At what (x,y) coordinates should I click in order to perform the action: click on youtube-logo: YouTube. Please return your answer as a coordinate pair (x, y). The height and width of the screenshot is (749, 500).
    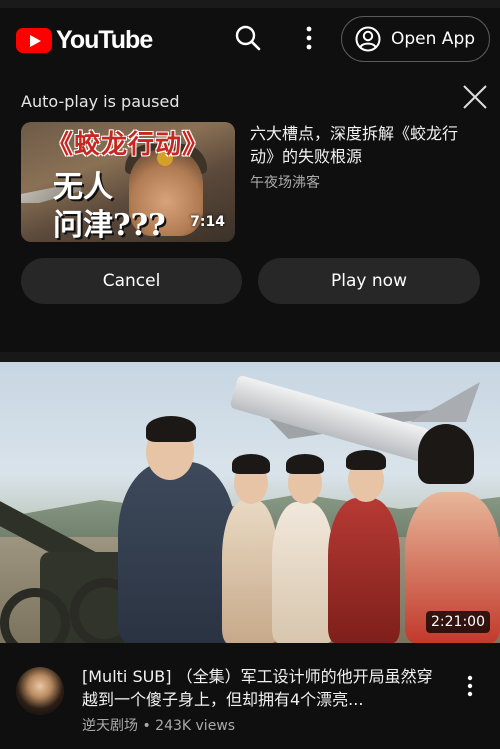
    Looking at the image, I should click on (84, 40).